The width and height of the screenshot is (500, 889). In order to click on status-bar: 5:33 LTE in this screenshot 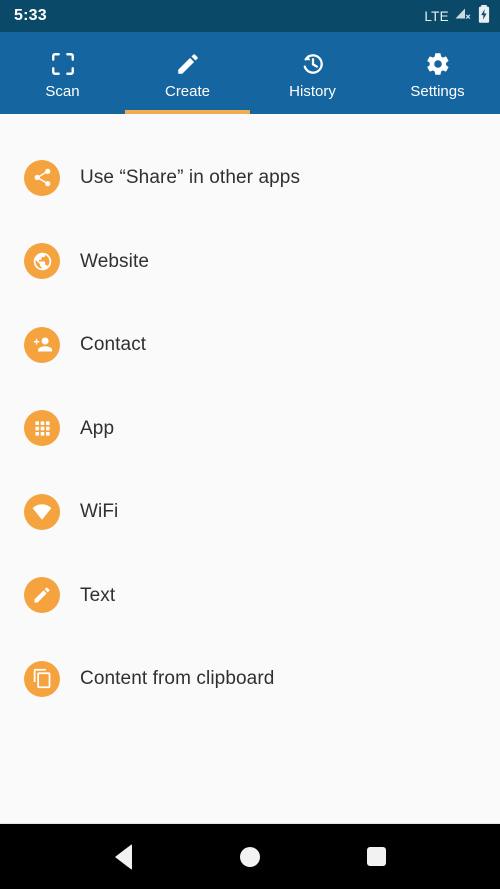, I will do `click(250, 16)`.